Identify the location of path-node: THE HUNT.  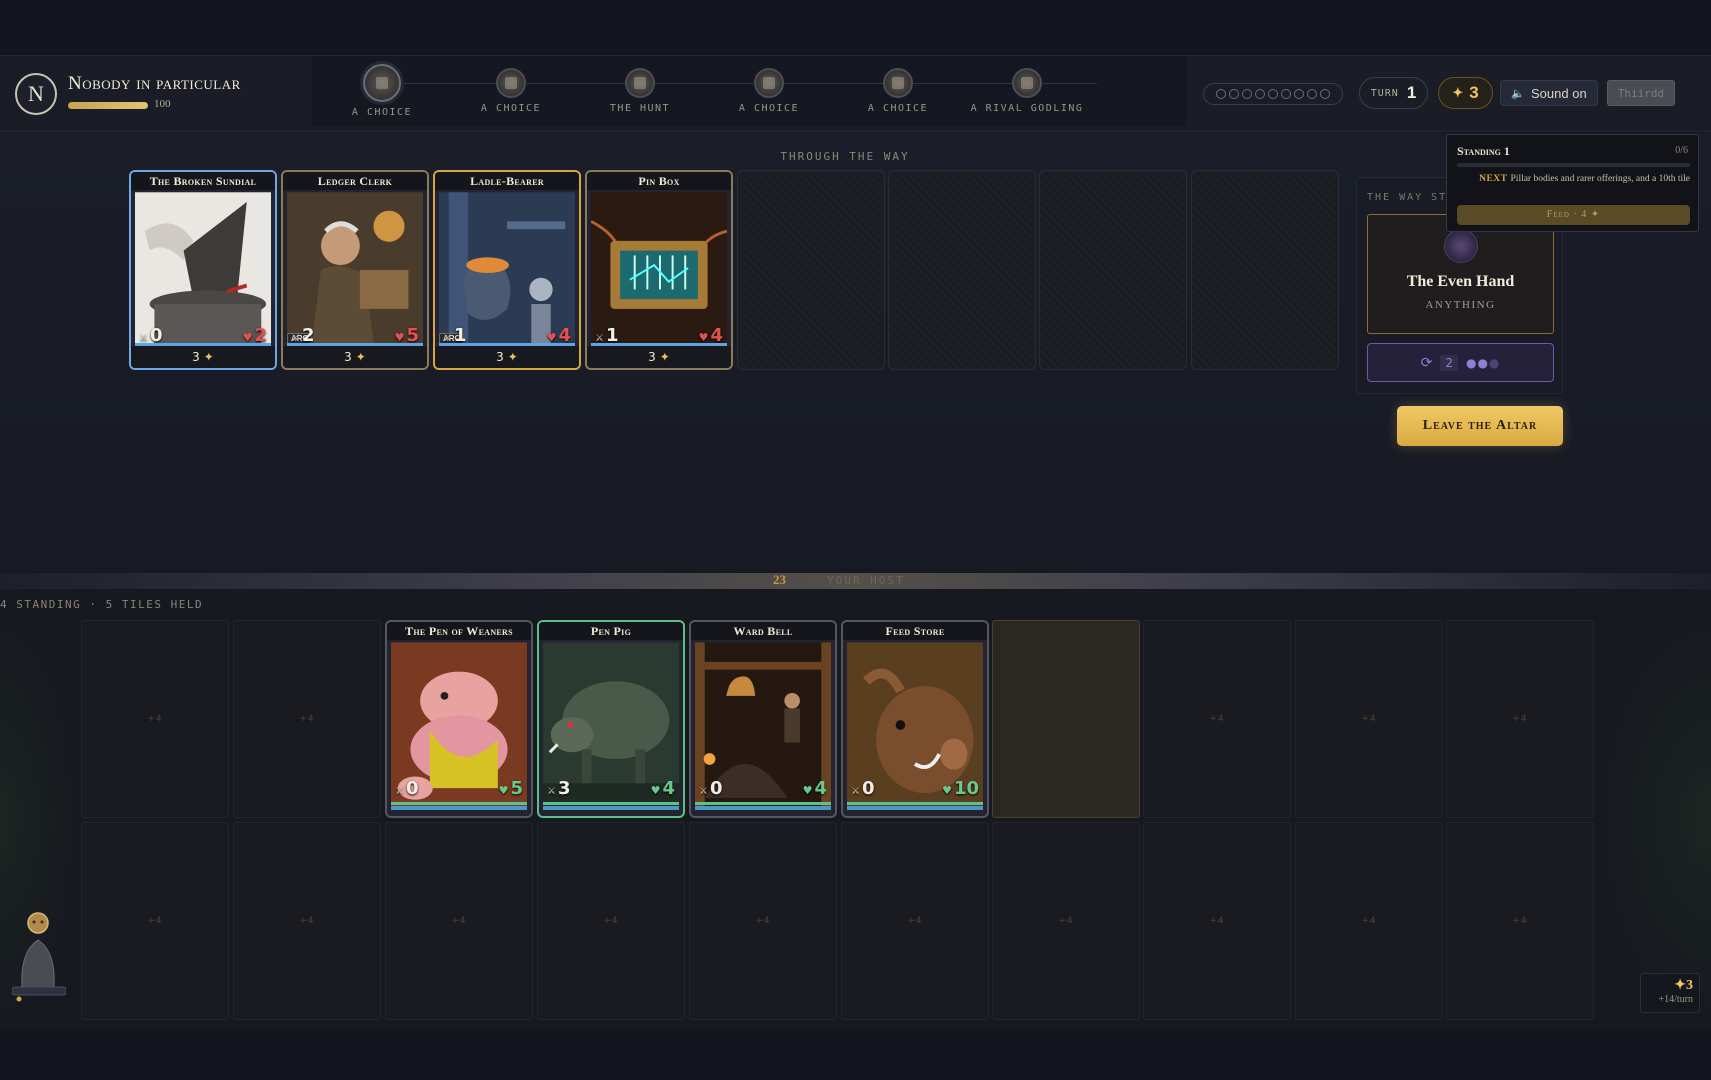
(640, 85).